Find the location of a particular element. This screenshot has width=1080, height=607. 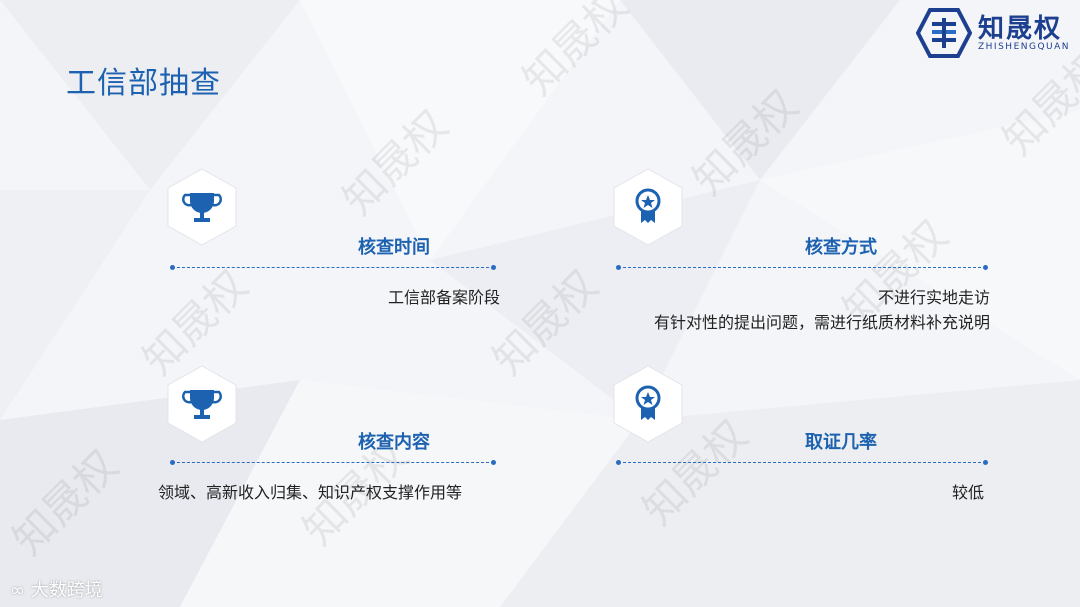

card-description: 领域、高新收入归集、知识产权支撑作用等 is located at coordinates (310, 492).